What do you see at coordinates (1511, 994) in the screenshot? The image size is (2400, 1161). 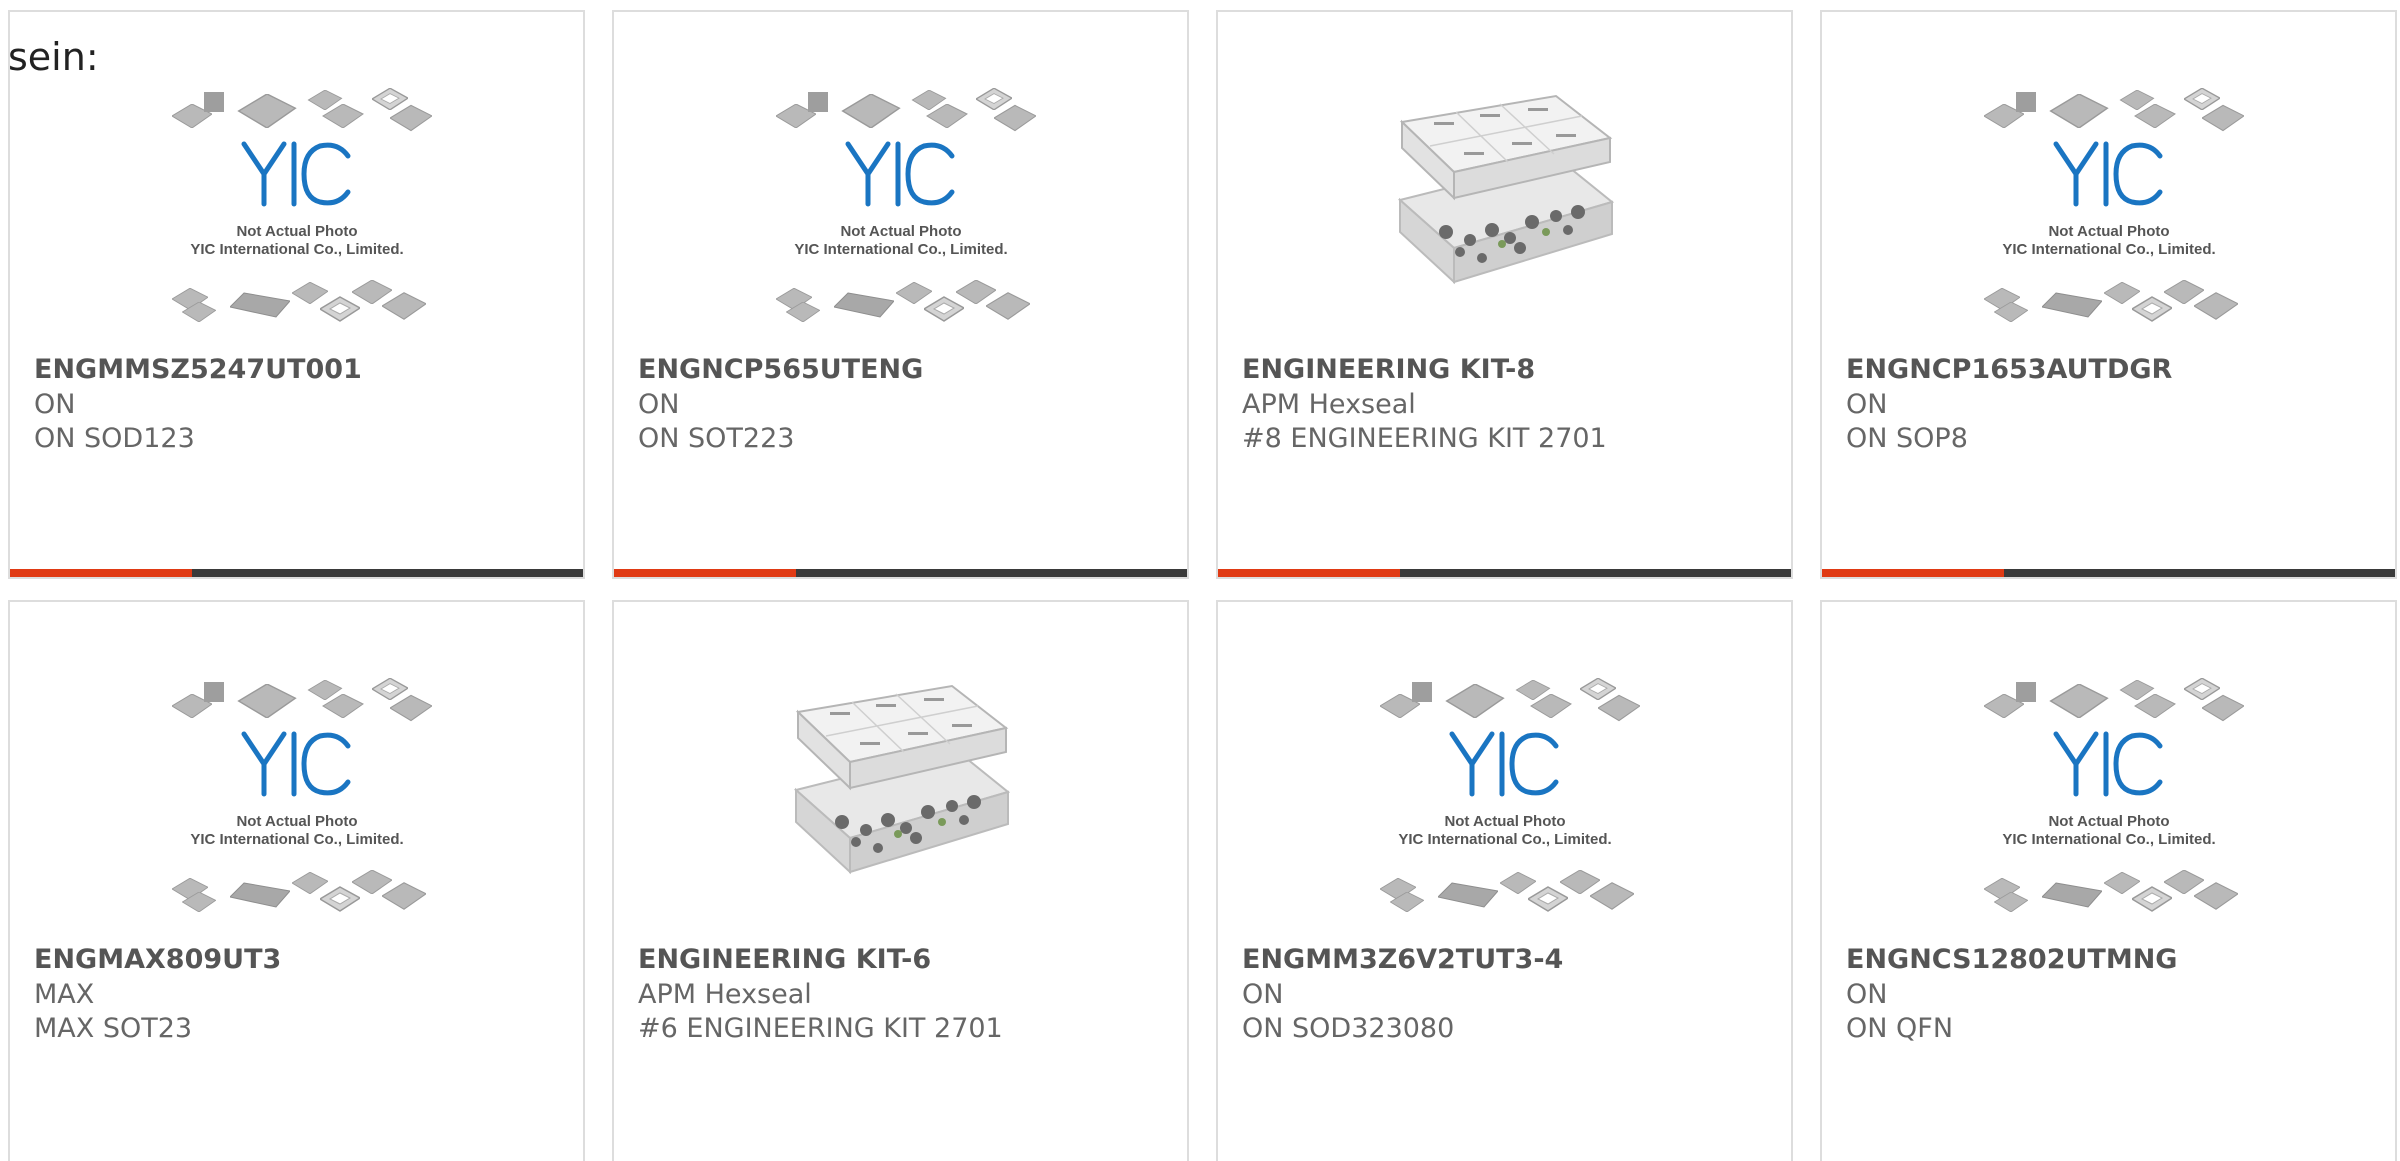 I see `product-info: ENGMM3Z6V2TUT3-4 ON ON SOD323080` at bounding box center [1511, 994].